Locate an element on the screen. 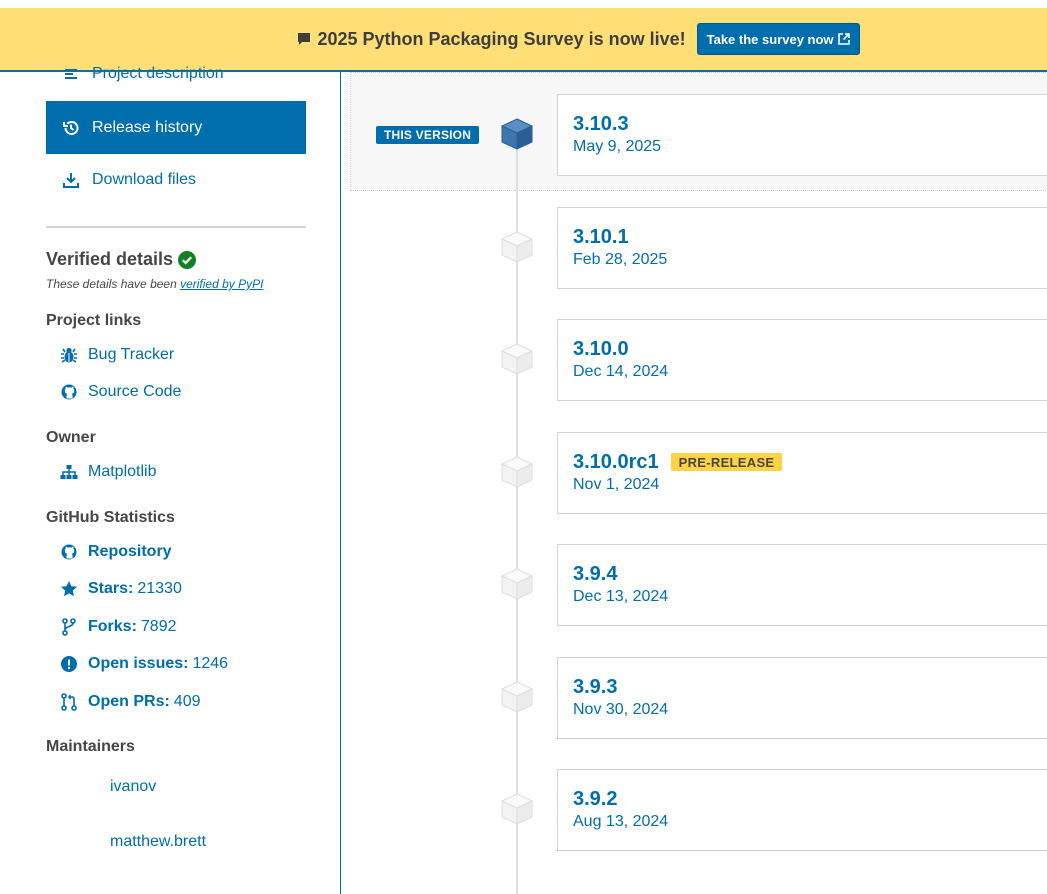 This screenshot has height=894, width=1047. nav-label: Download files is located at coordinates (144, 179).